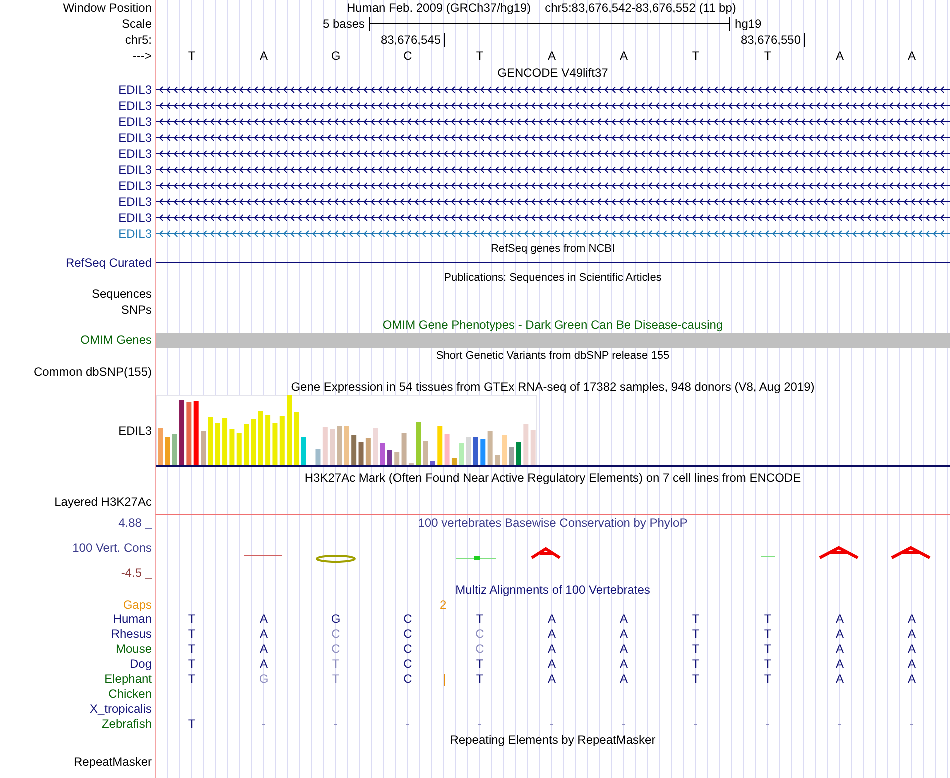  Describe the element at coordinates (128, 679) in the screenshot. I see `species-label: Elephant` at that location.